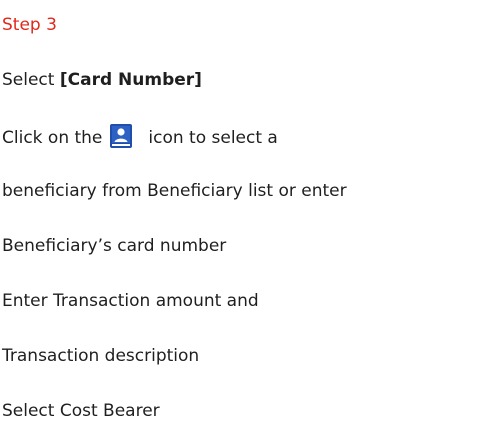 The height and width of the screenshot is (423, 487). Describe the element at coordinates (29, 25) in the screenshot. I see `step-title: Step 3` at that location.